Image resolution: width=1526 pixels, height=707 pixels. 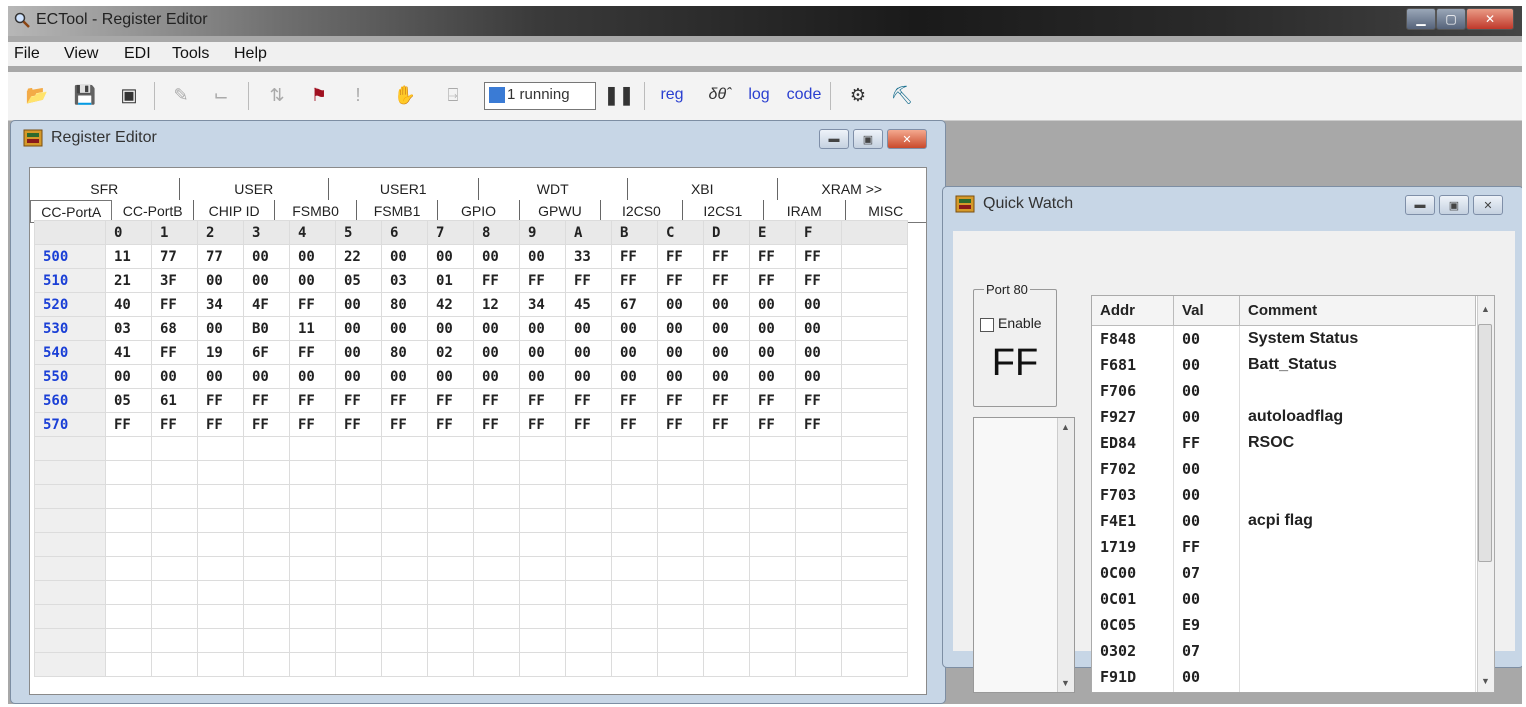 What do you see at coordinates (174, 280) in the screenshot?
I see `register-cell: 3F` at bounding box center [174, 280].